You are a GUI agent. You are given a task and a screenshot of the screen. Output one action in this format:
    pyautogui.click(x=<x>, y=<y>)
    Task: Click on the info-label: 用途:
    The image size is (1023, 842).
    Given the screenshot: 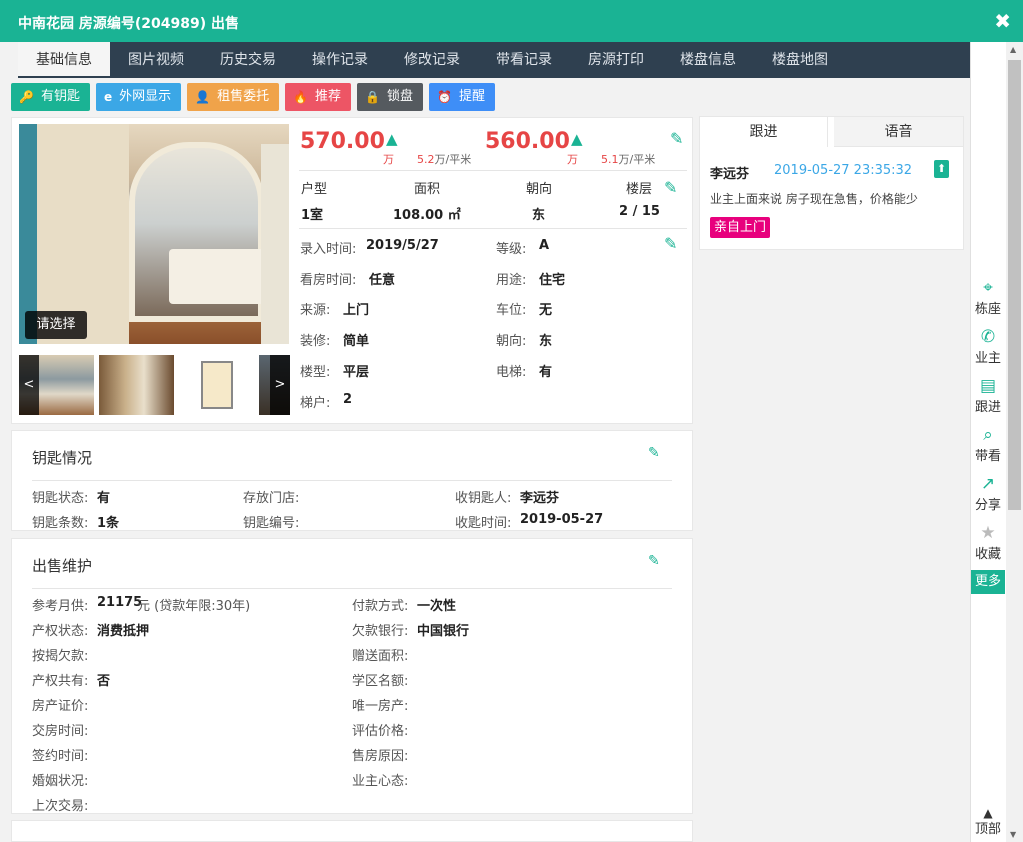 What is the action you would take?
    pyautogui.click(x=511, y=280)
    